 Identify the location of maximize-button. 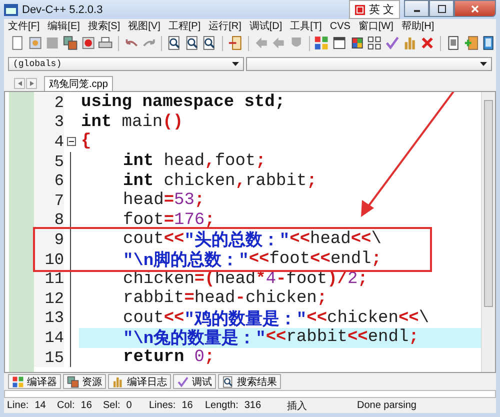
(441, 8).